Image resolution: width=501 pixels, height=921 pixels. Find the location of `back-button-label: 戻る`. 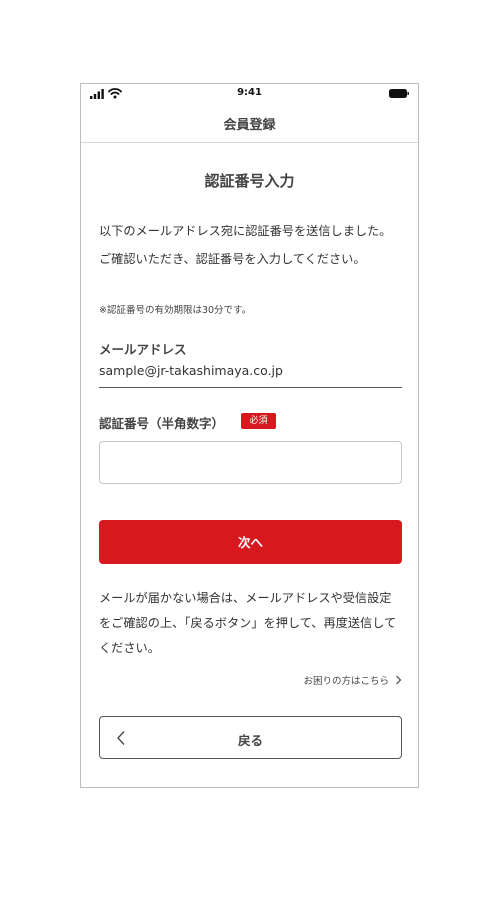

back-button-label: 戻る is located at coordinates (250, 740).